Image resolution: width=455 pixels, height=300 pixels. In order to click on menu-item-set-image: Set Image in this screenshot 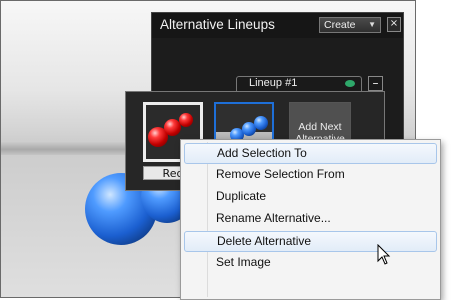, I will do `click(310, 263)`.